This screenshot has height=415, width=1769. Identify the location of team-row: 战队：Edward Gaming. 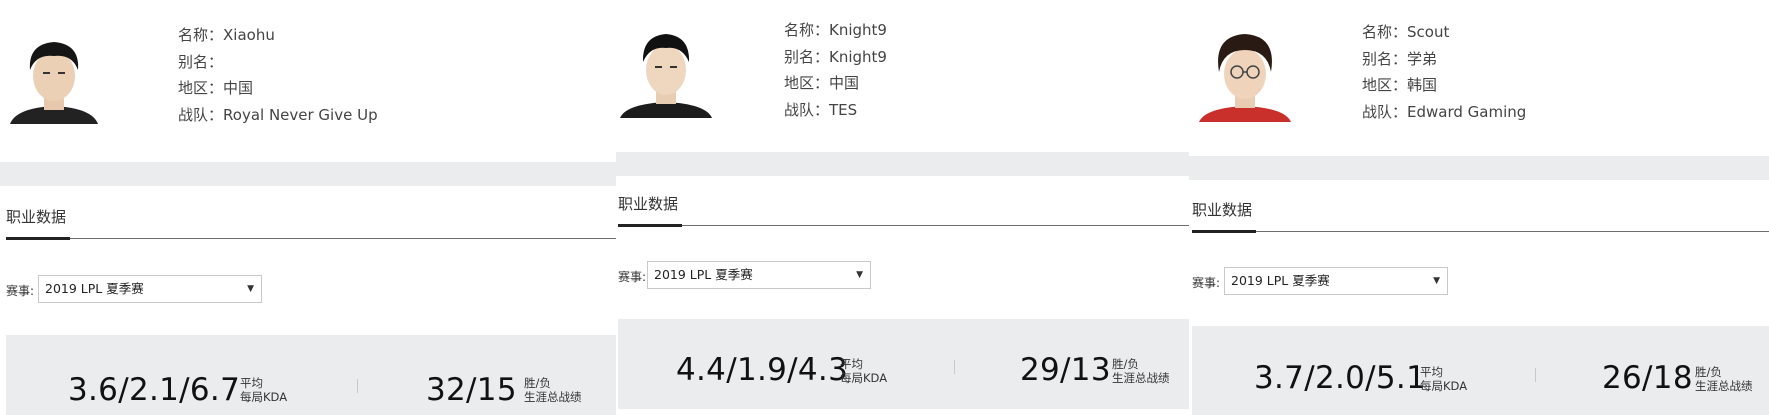
(1444, 112).